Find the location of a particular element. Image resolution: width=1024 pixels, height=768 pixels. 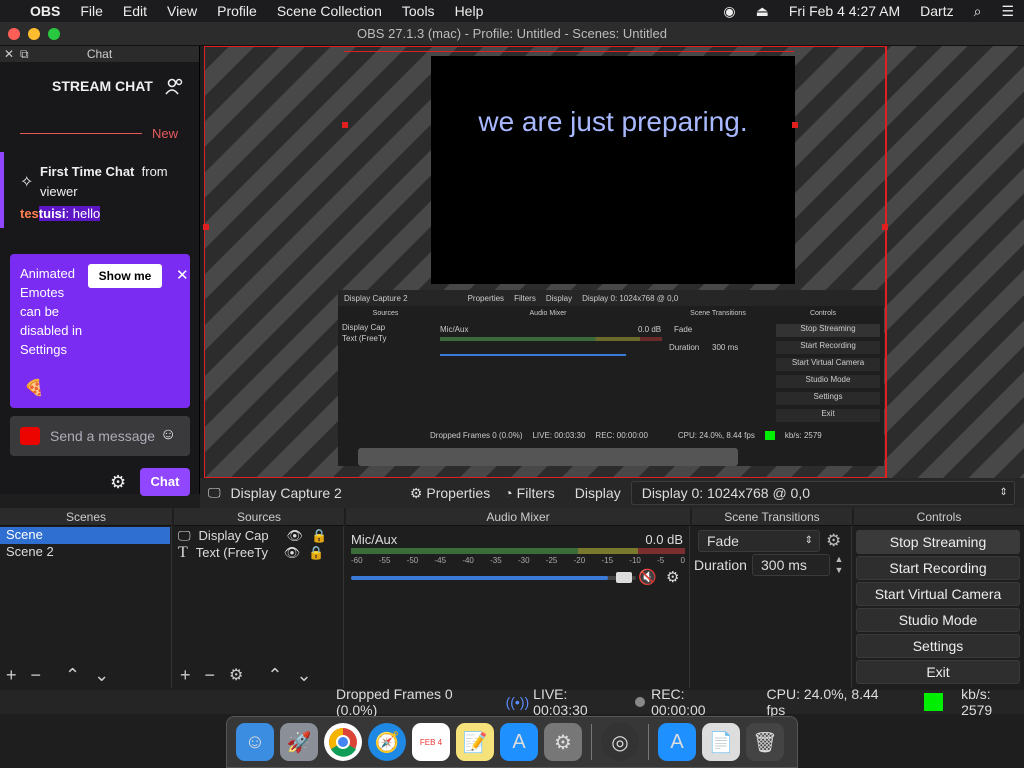

stop-streaming-button: Stop Streaming is located at coordinates (938, 542).